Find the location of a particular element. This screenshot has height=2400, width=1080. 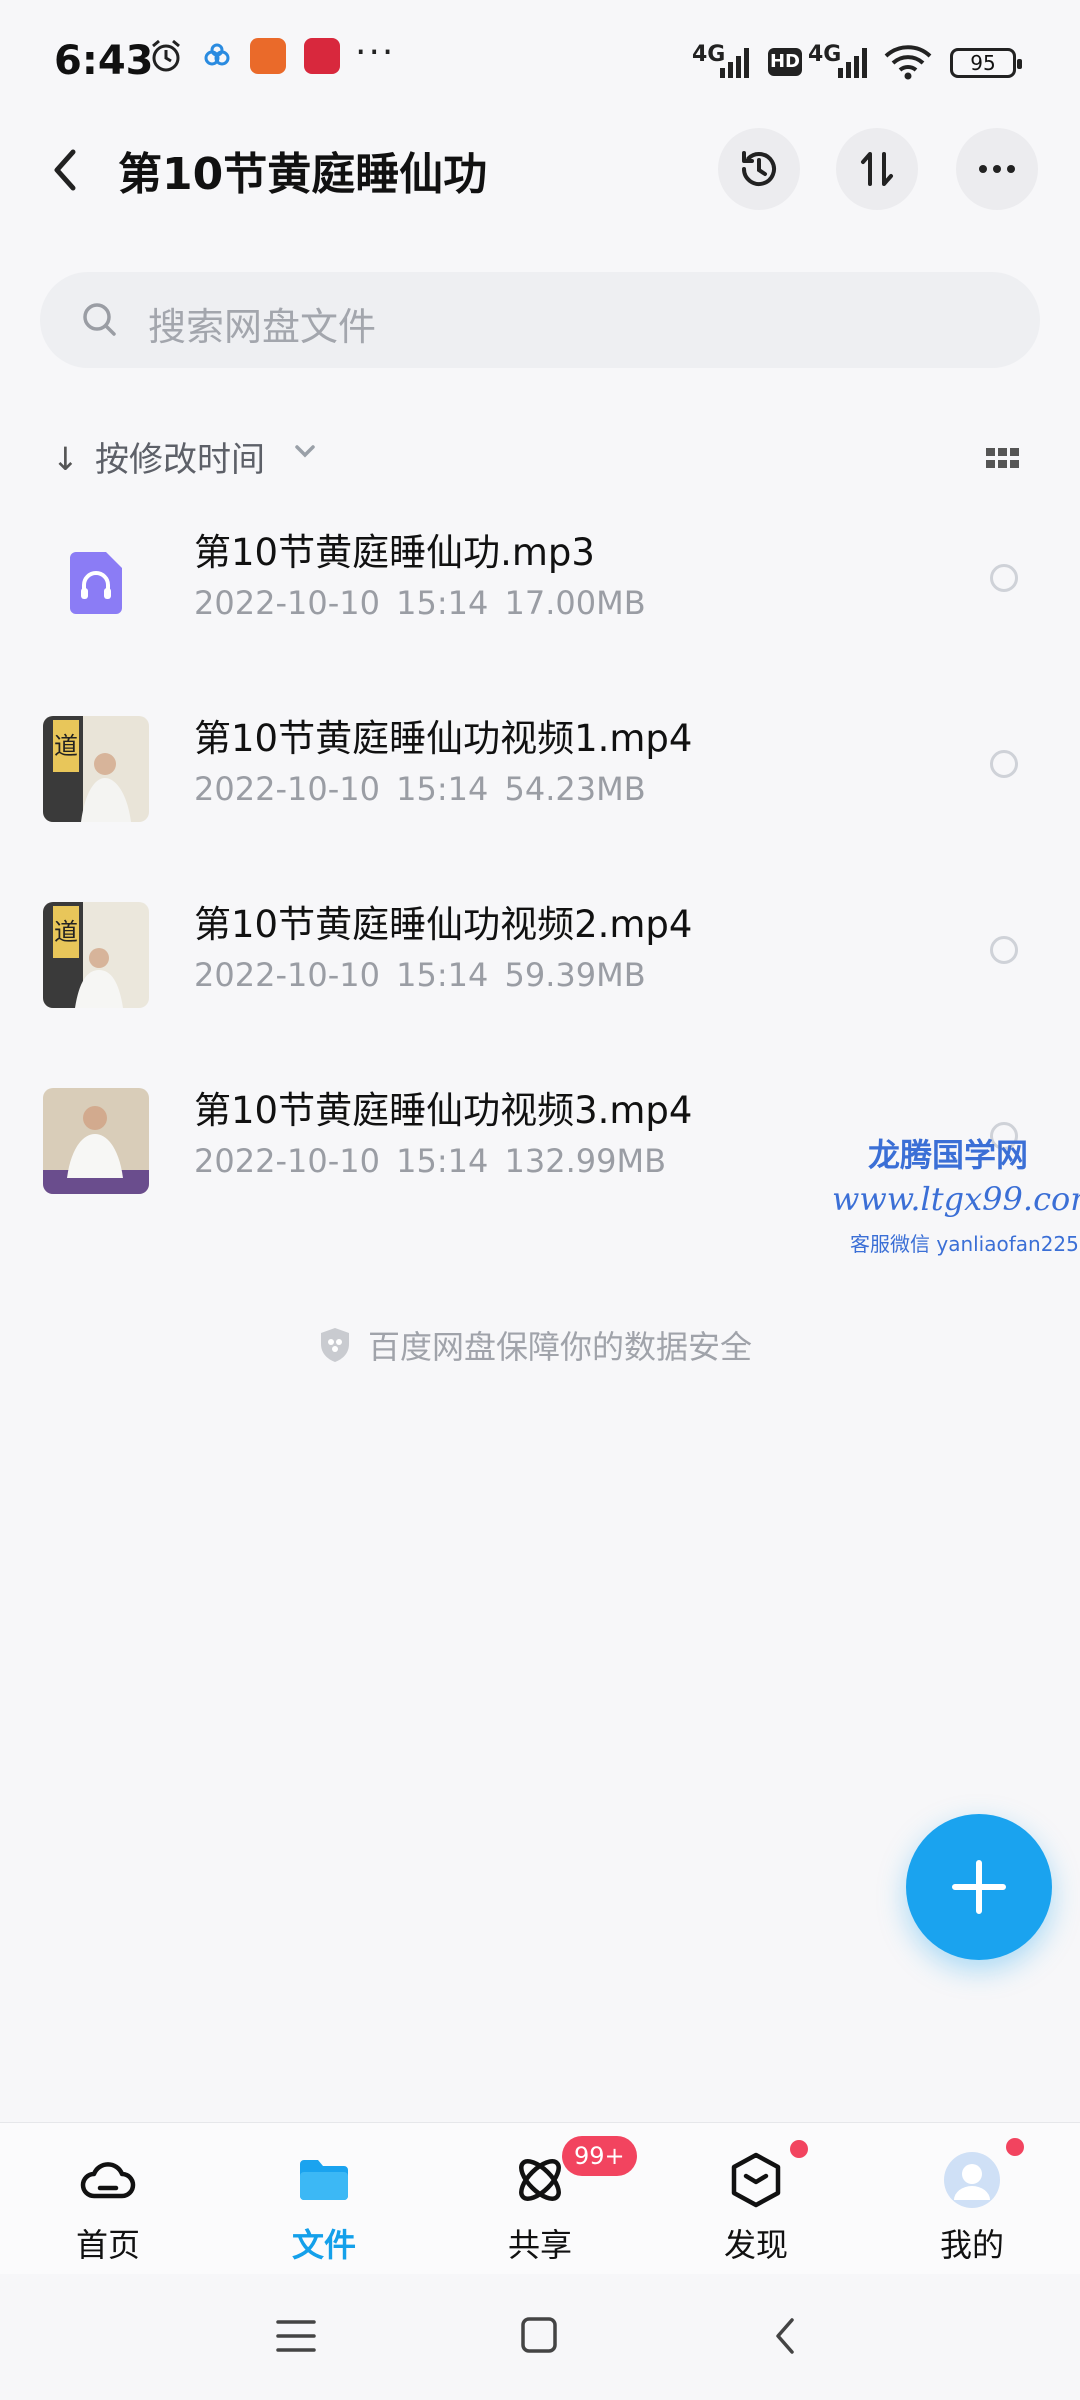

headphones-icon is located at coordinates (96, 583).